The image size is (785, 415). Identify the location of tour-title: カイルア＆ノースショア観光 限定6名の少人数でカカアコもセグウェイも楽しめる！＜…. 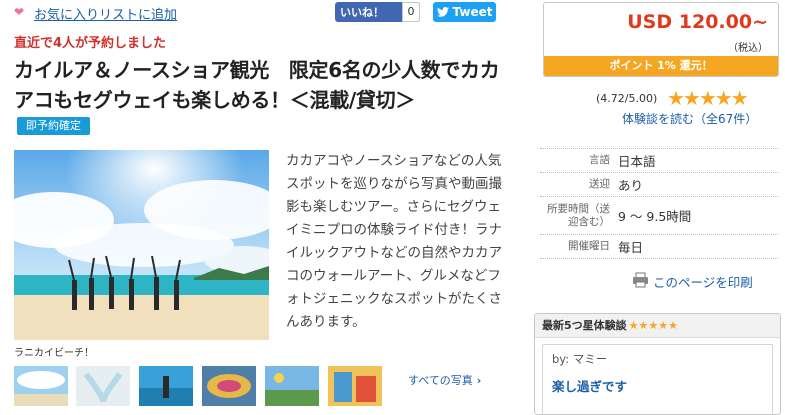
(257, 85).